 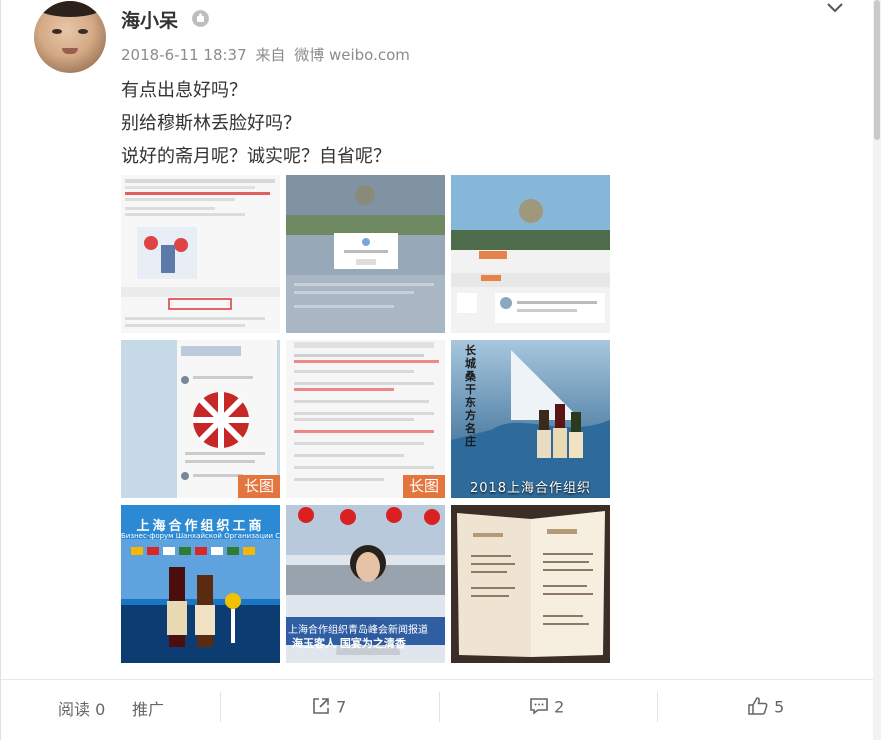 What do you see at coordinates (211, 123) in the screenshot?
I see `post-text-line-2: 别给穆斯林丢脸好吗？` at bounding box center [211, 123].